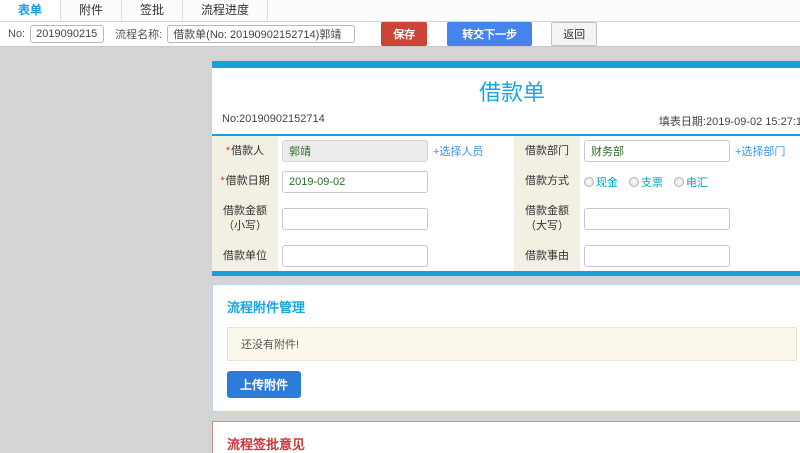  I want to click on amount-small-label-cell: 借款金额（小写）, so click(245, 219).